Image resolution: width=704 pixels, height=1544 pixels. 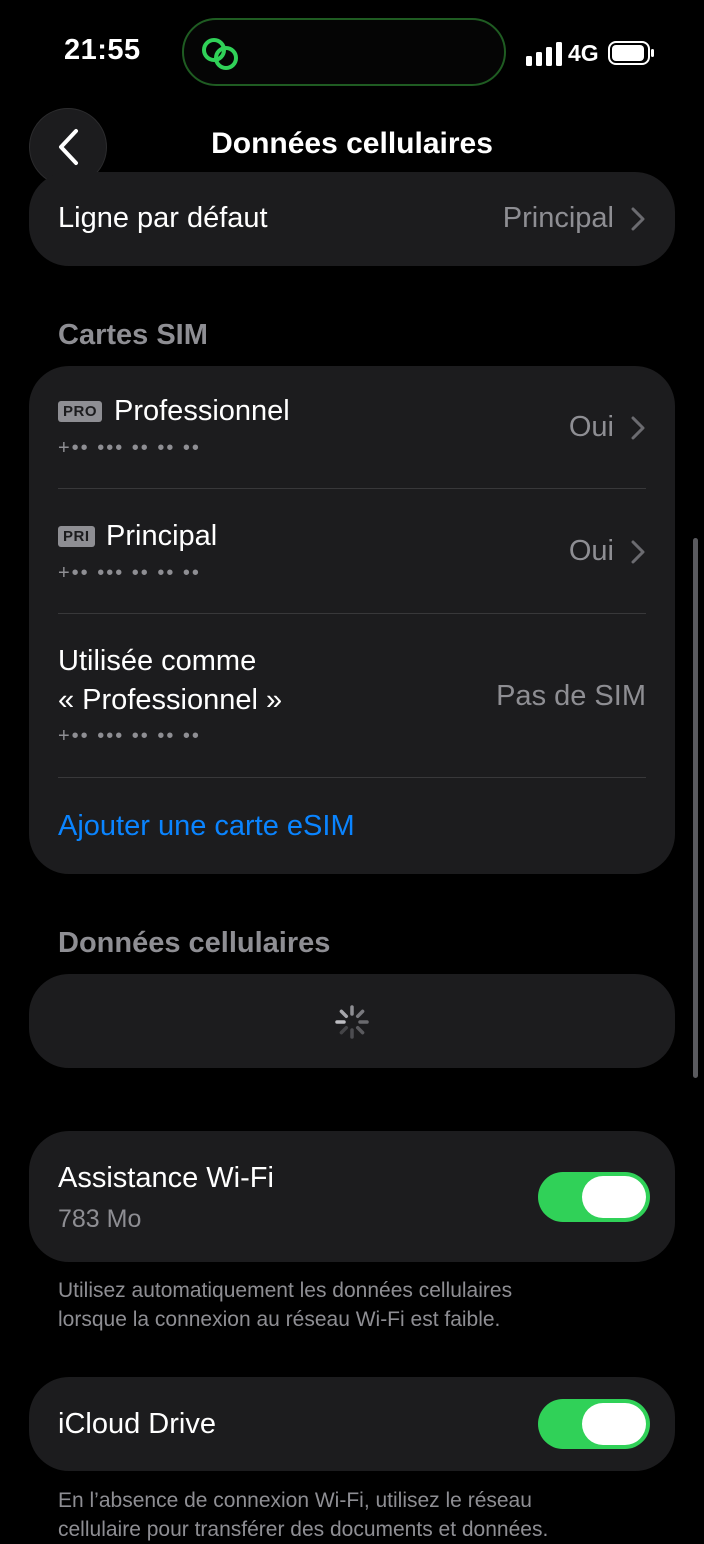 I want to click on add-esim-link: Ajouter une carte eSIM, so click(x=206, y=826).